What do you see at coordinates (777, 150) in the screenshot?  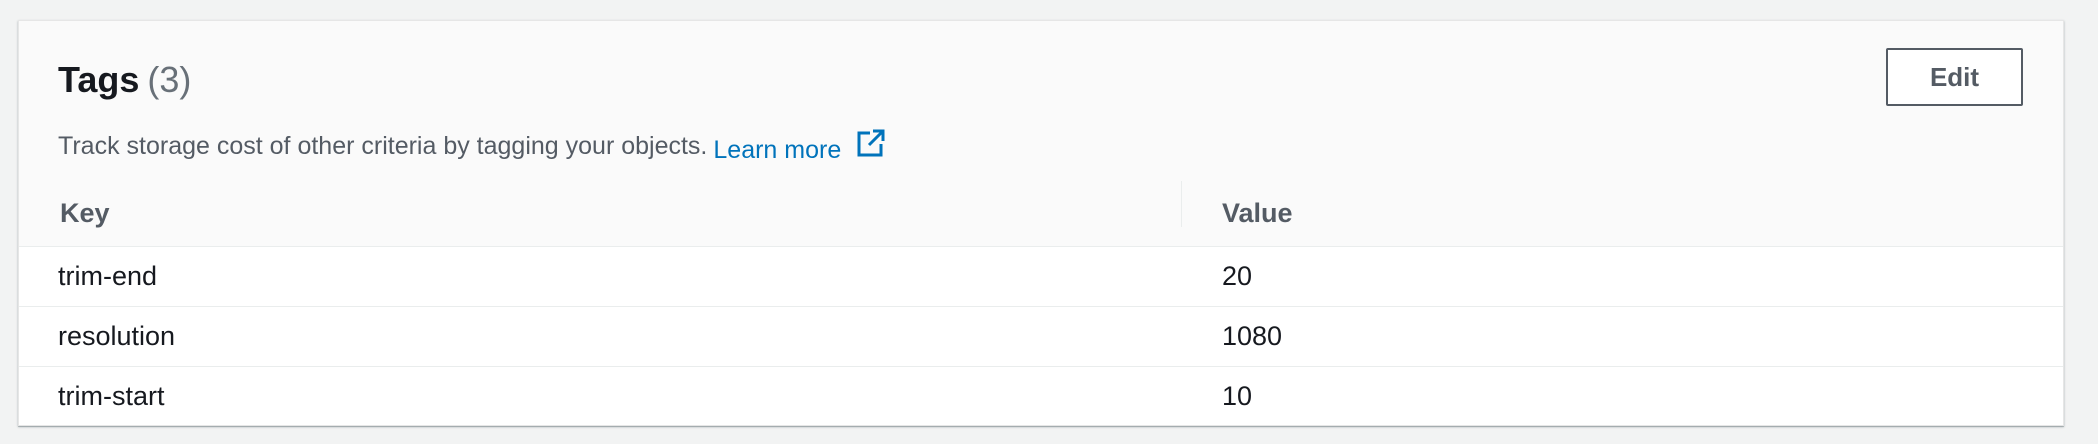 I see `learn-more-label: Learn more` at bounding box center [777, 150].